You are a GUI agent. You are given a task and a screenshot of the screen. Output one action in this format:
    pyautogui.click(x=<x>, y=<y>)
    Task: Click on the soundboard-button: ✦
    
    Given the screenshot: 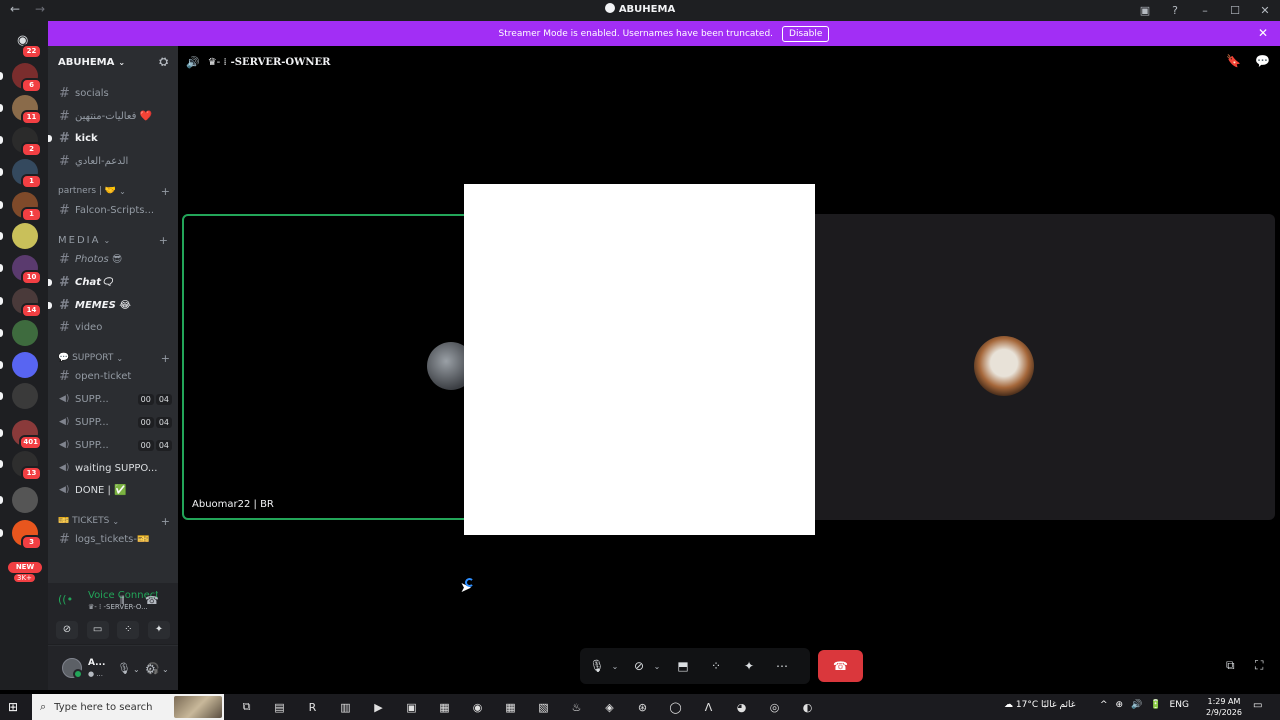 What is the action you would take?
    pyautogui.click(x=158, y=630)
    